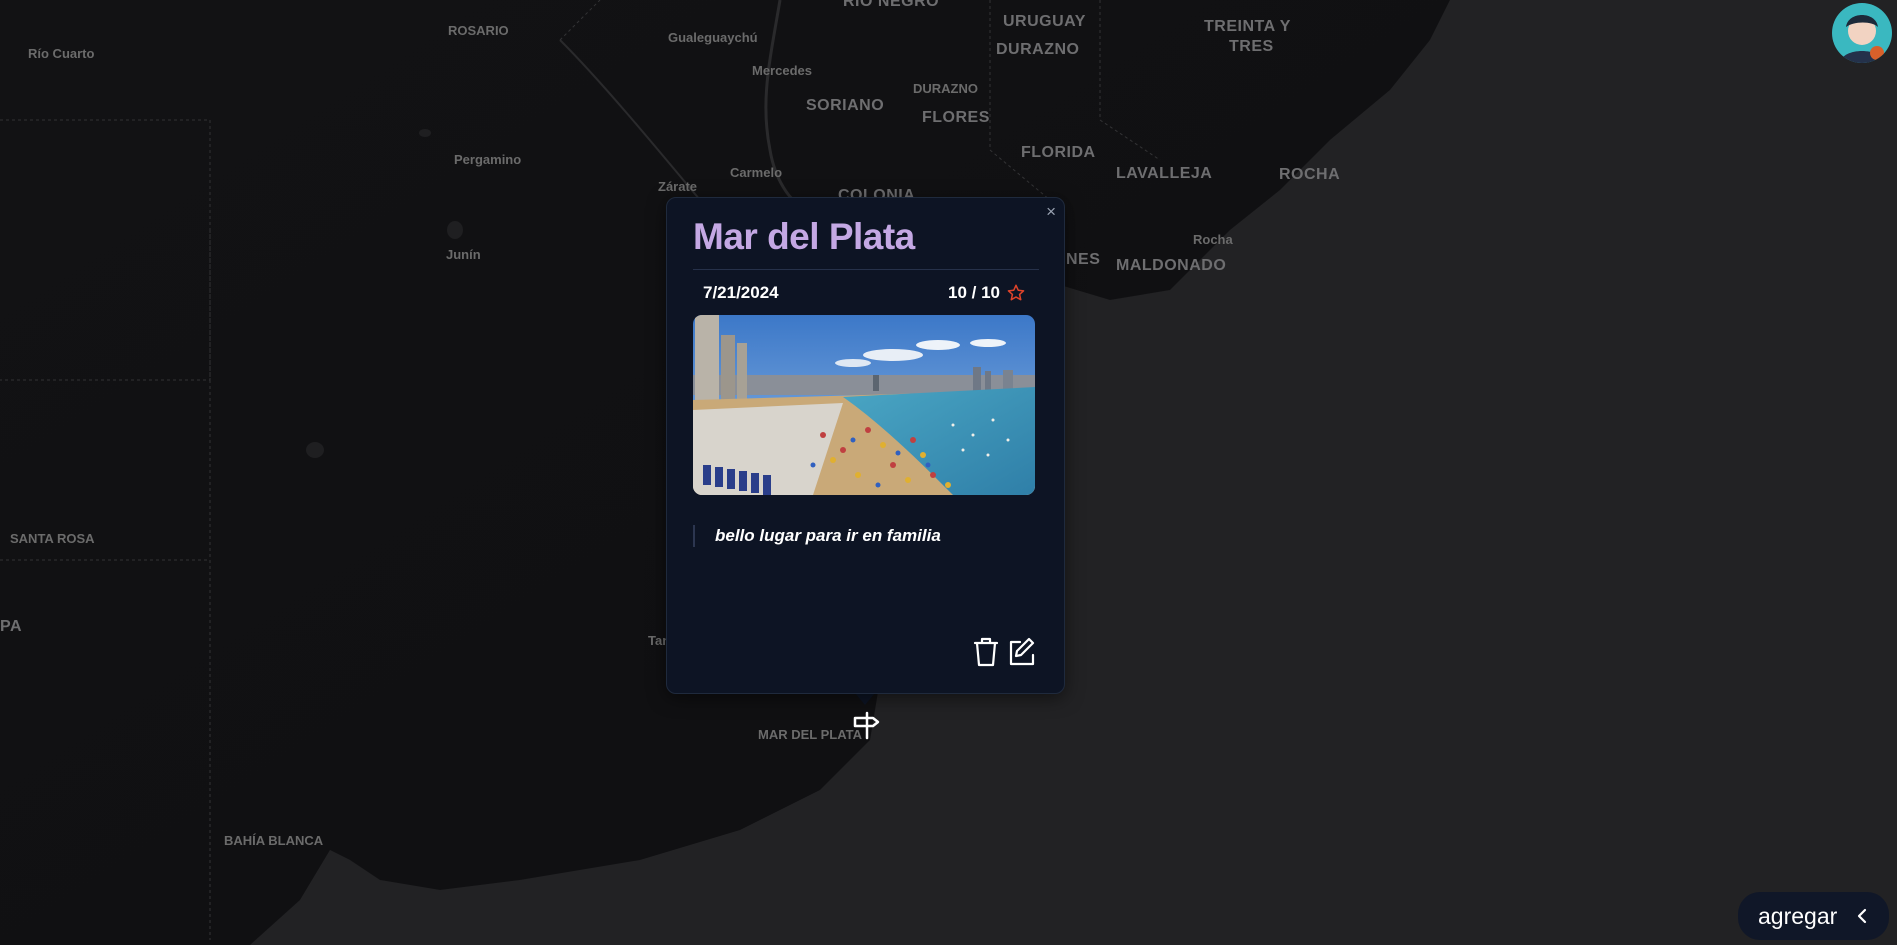 The image size is (1897, 945). I want to click on add-button-label: agregar, so click(1798, 915).